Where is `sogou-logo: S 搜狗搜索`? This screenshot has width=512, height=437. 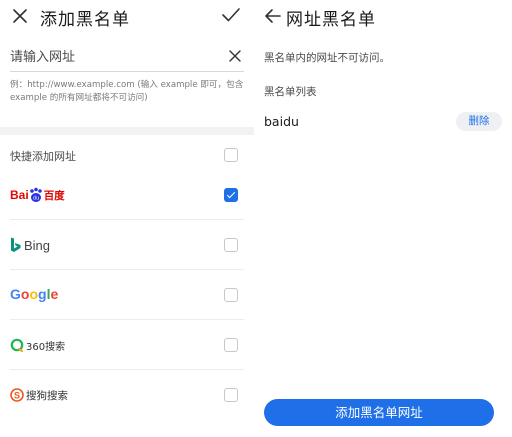 sogou-logo: S 搜狗搜索 is located at coordinates (39, 395).